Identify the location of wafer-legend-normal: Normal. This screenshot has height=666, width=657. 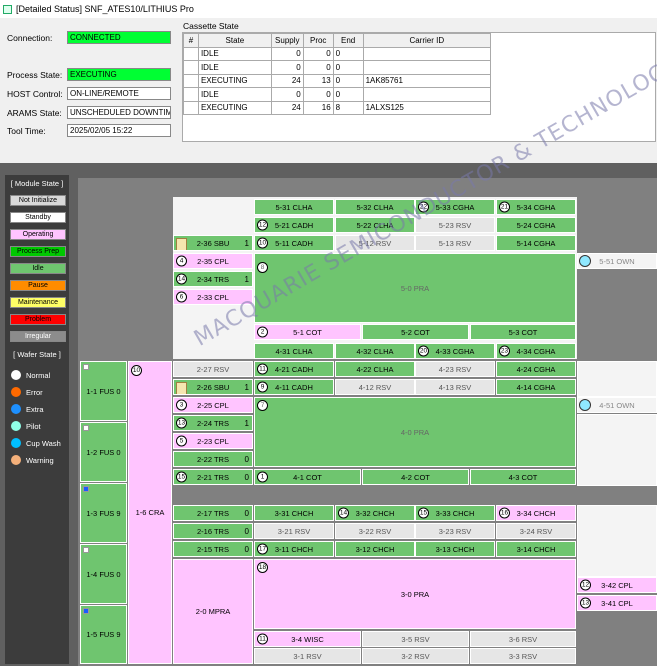
(30, 375).